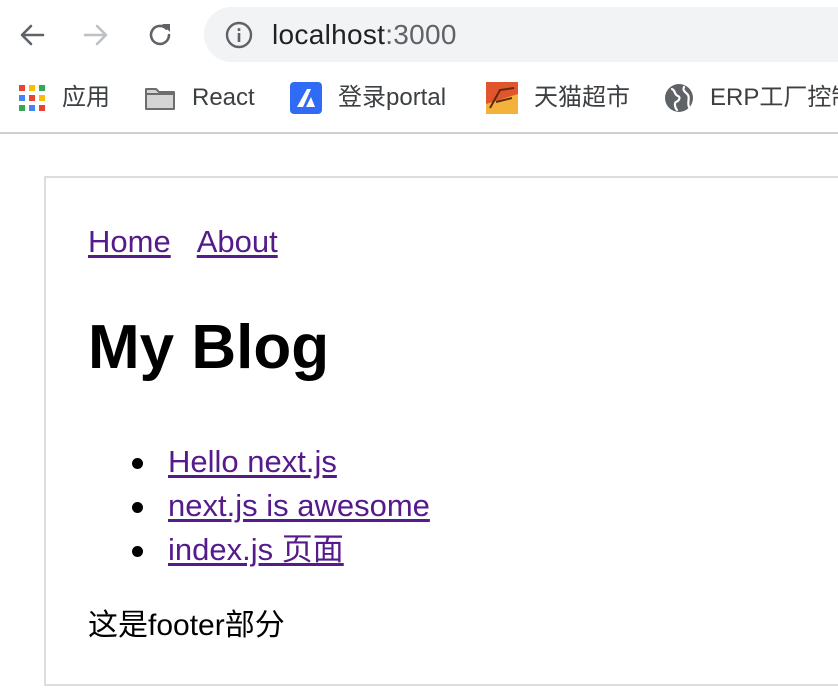 This screenshot has height=692, width=838. I want to click on reload-button, so click(160, 35).